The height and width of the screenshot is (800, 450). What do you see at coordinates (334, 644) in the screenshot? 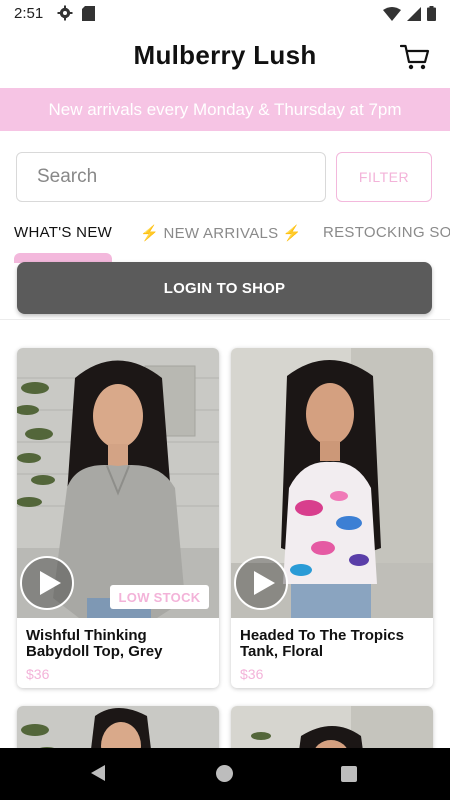
I see `product-title: Headed To The Tropics Tank, Floral` at bounding box center [334, 644].